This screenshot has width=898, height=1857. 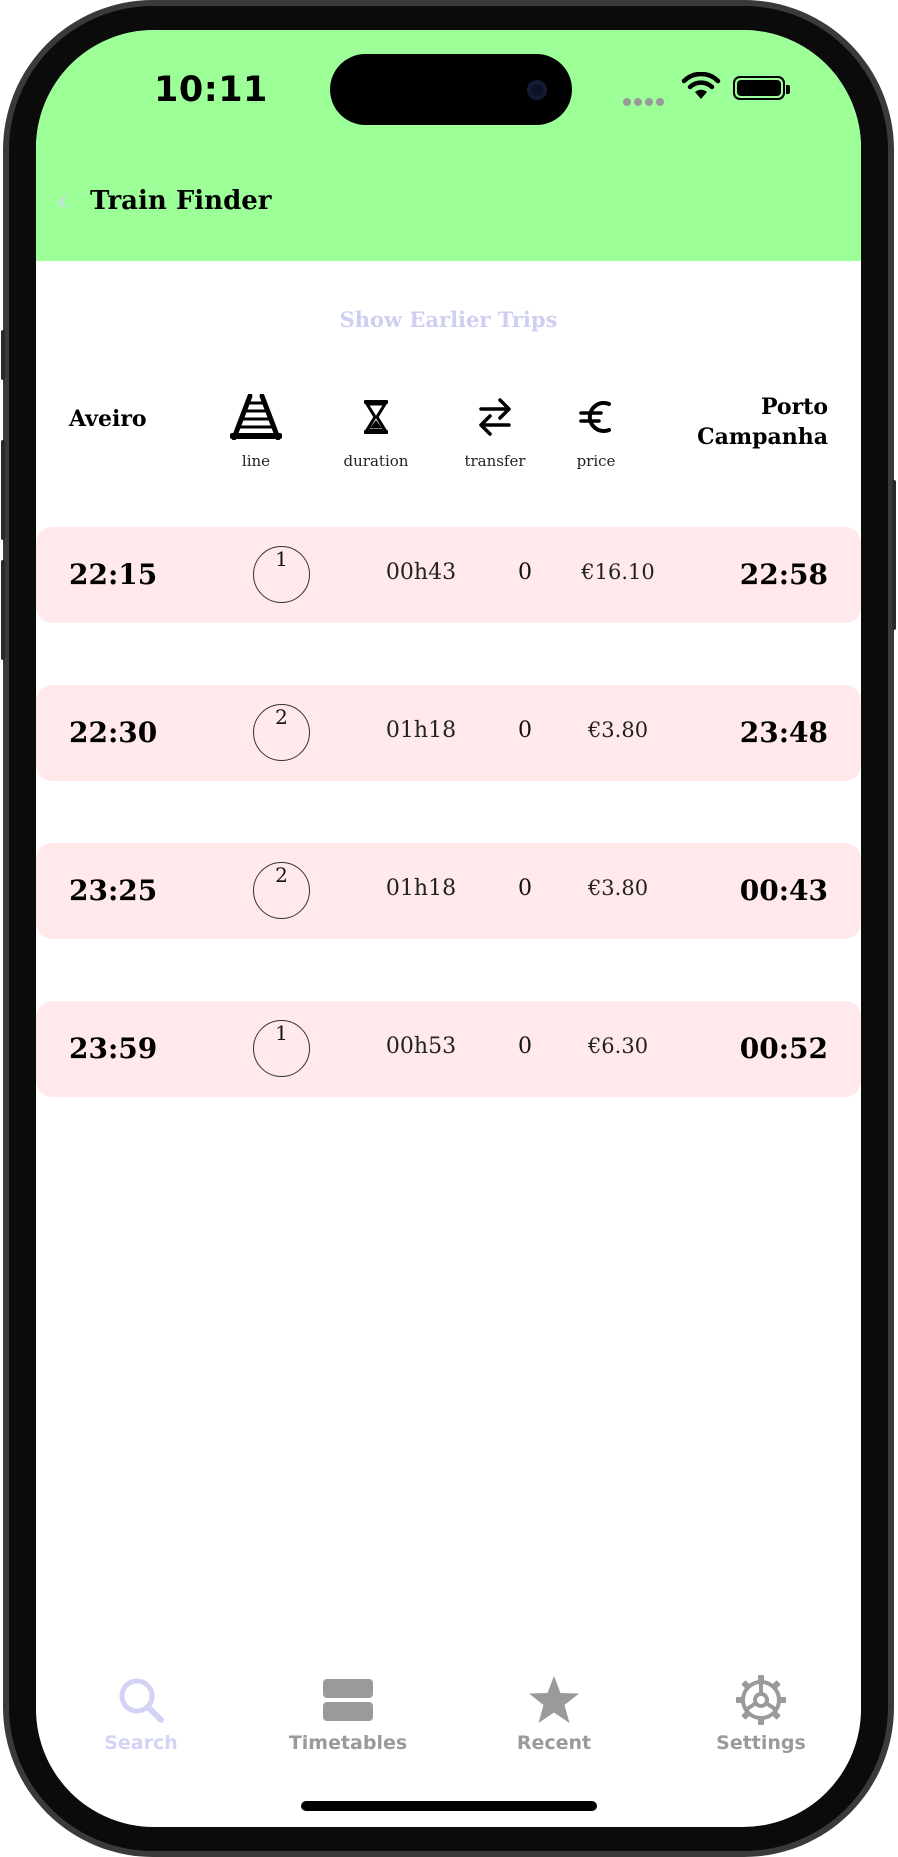 What do you see at coordinates (554, 1699) in the screenshot?
I see `star-icon` at bounding box center [554, 1699].